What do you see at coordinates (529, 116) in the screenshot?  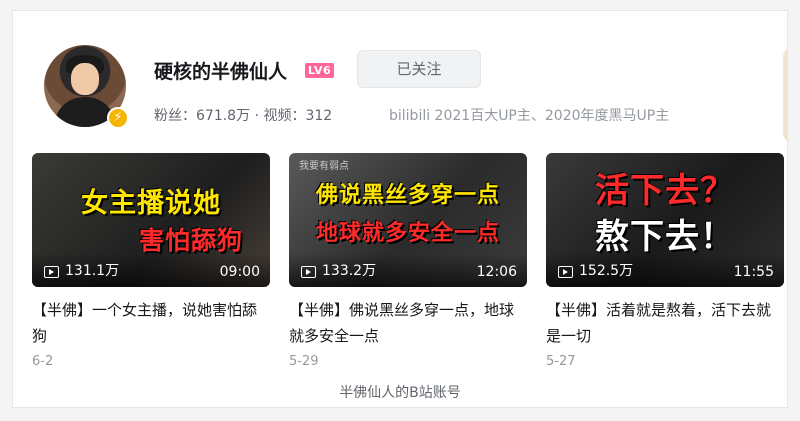 I see `user-bio: bilibili 2021百大UP主、2020年度黑马UP主` at bounding box center [529, 116].